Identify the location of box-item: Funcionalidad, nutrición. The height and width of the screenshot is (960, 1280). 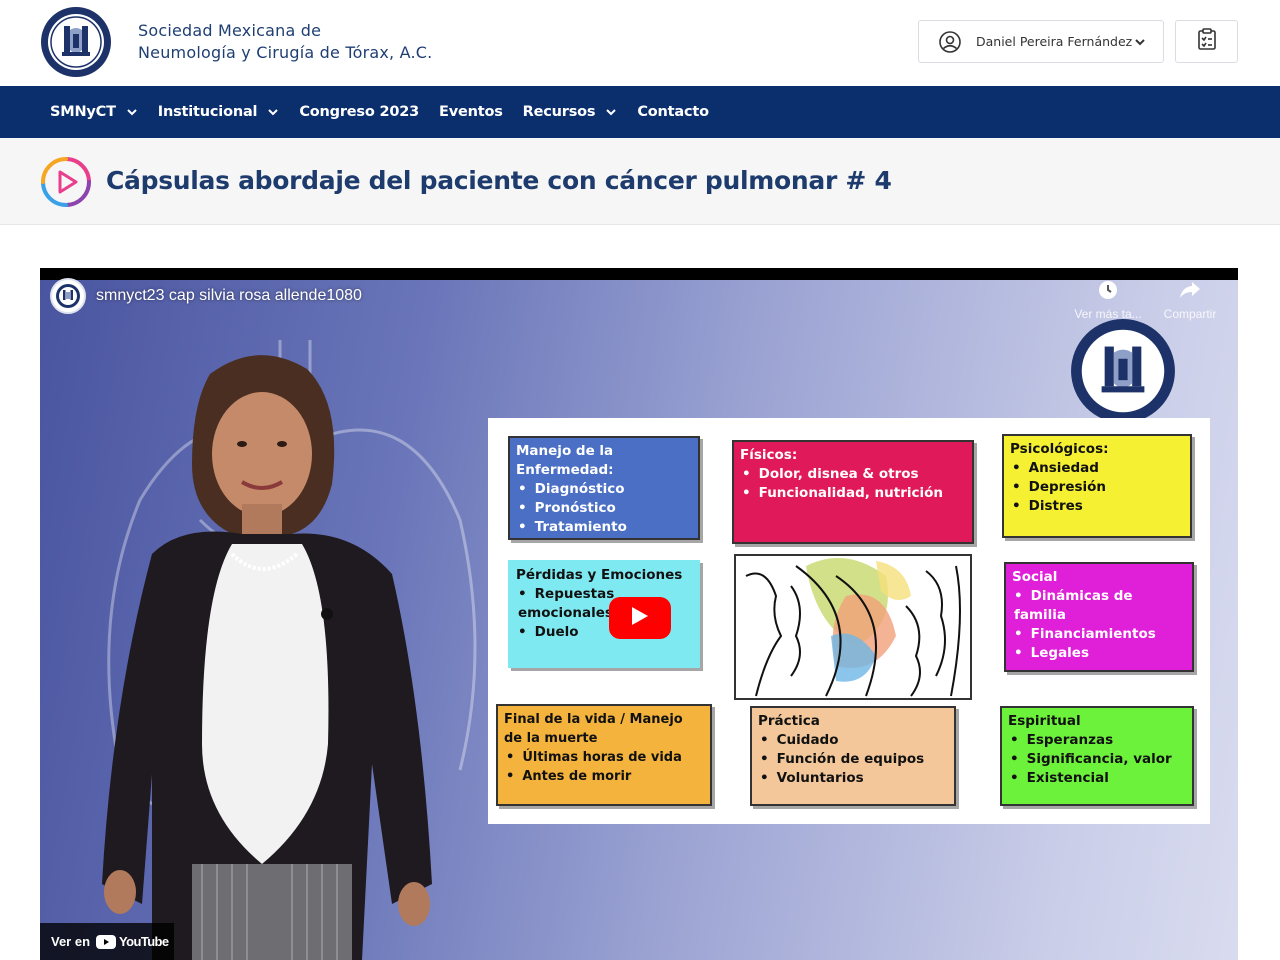
(853, 493).